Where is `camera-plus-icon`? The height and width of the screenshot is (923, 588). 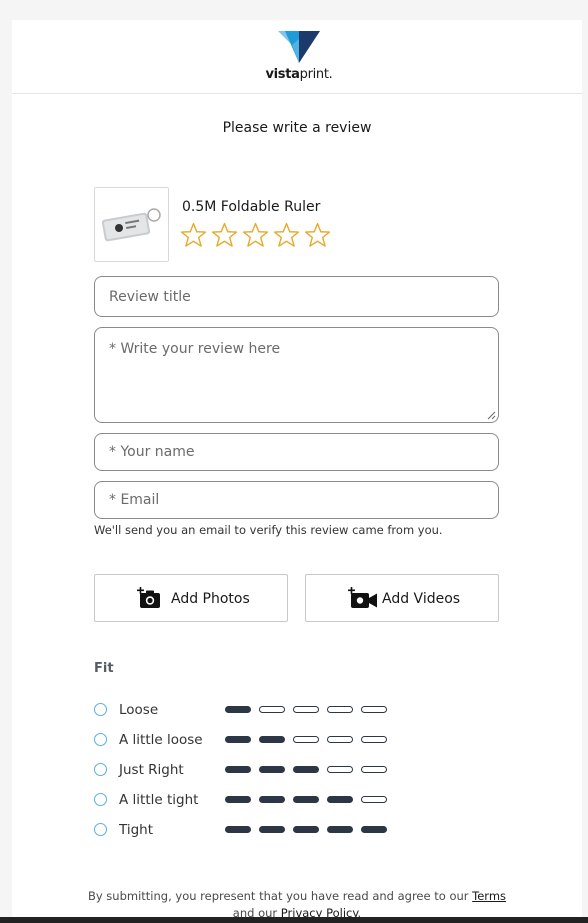
camera-plus-icon is located at coordinates (148, 597).